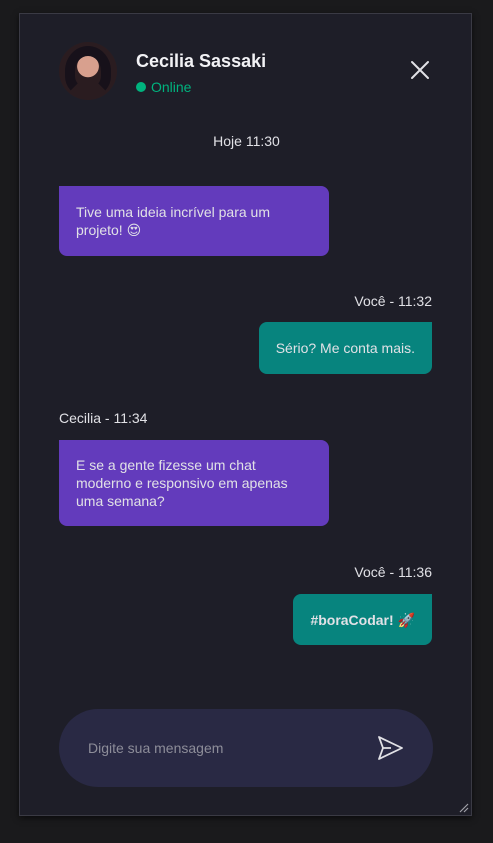 The height and width of the screenshot is (843, 493). I want to click on message-composer, so click(246, 748).